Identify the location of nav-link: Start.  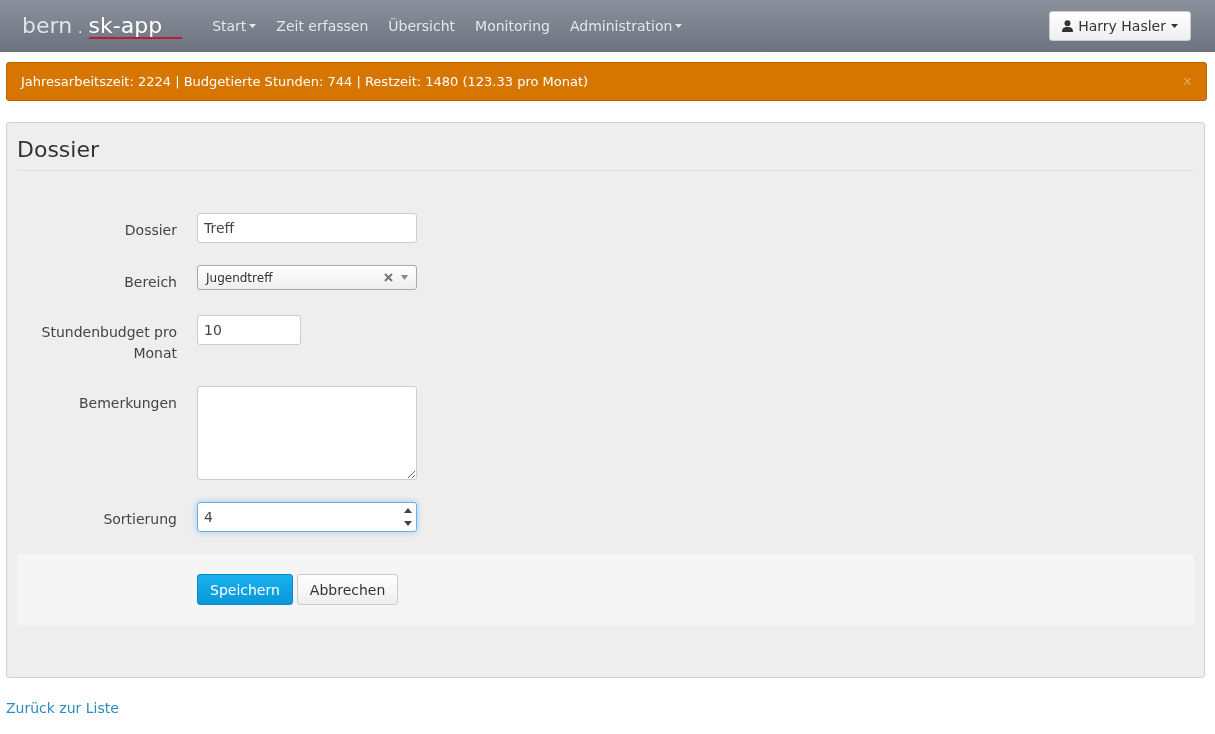
(234, 26).